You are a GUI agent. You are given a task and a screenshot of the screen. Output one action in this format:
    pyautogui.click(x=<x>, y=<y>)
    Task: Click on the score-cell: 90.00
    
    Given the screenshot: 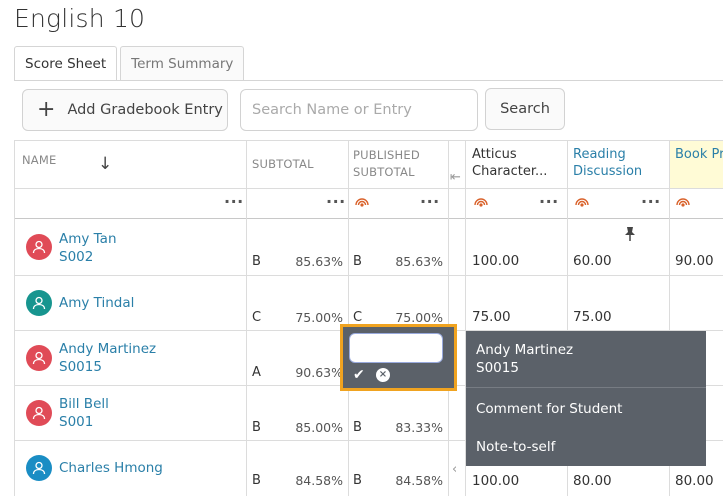 What is the action you would take?
    pyautogui.click(x=694, y=261)
    